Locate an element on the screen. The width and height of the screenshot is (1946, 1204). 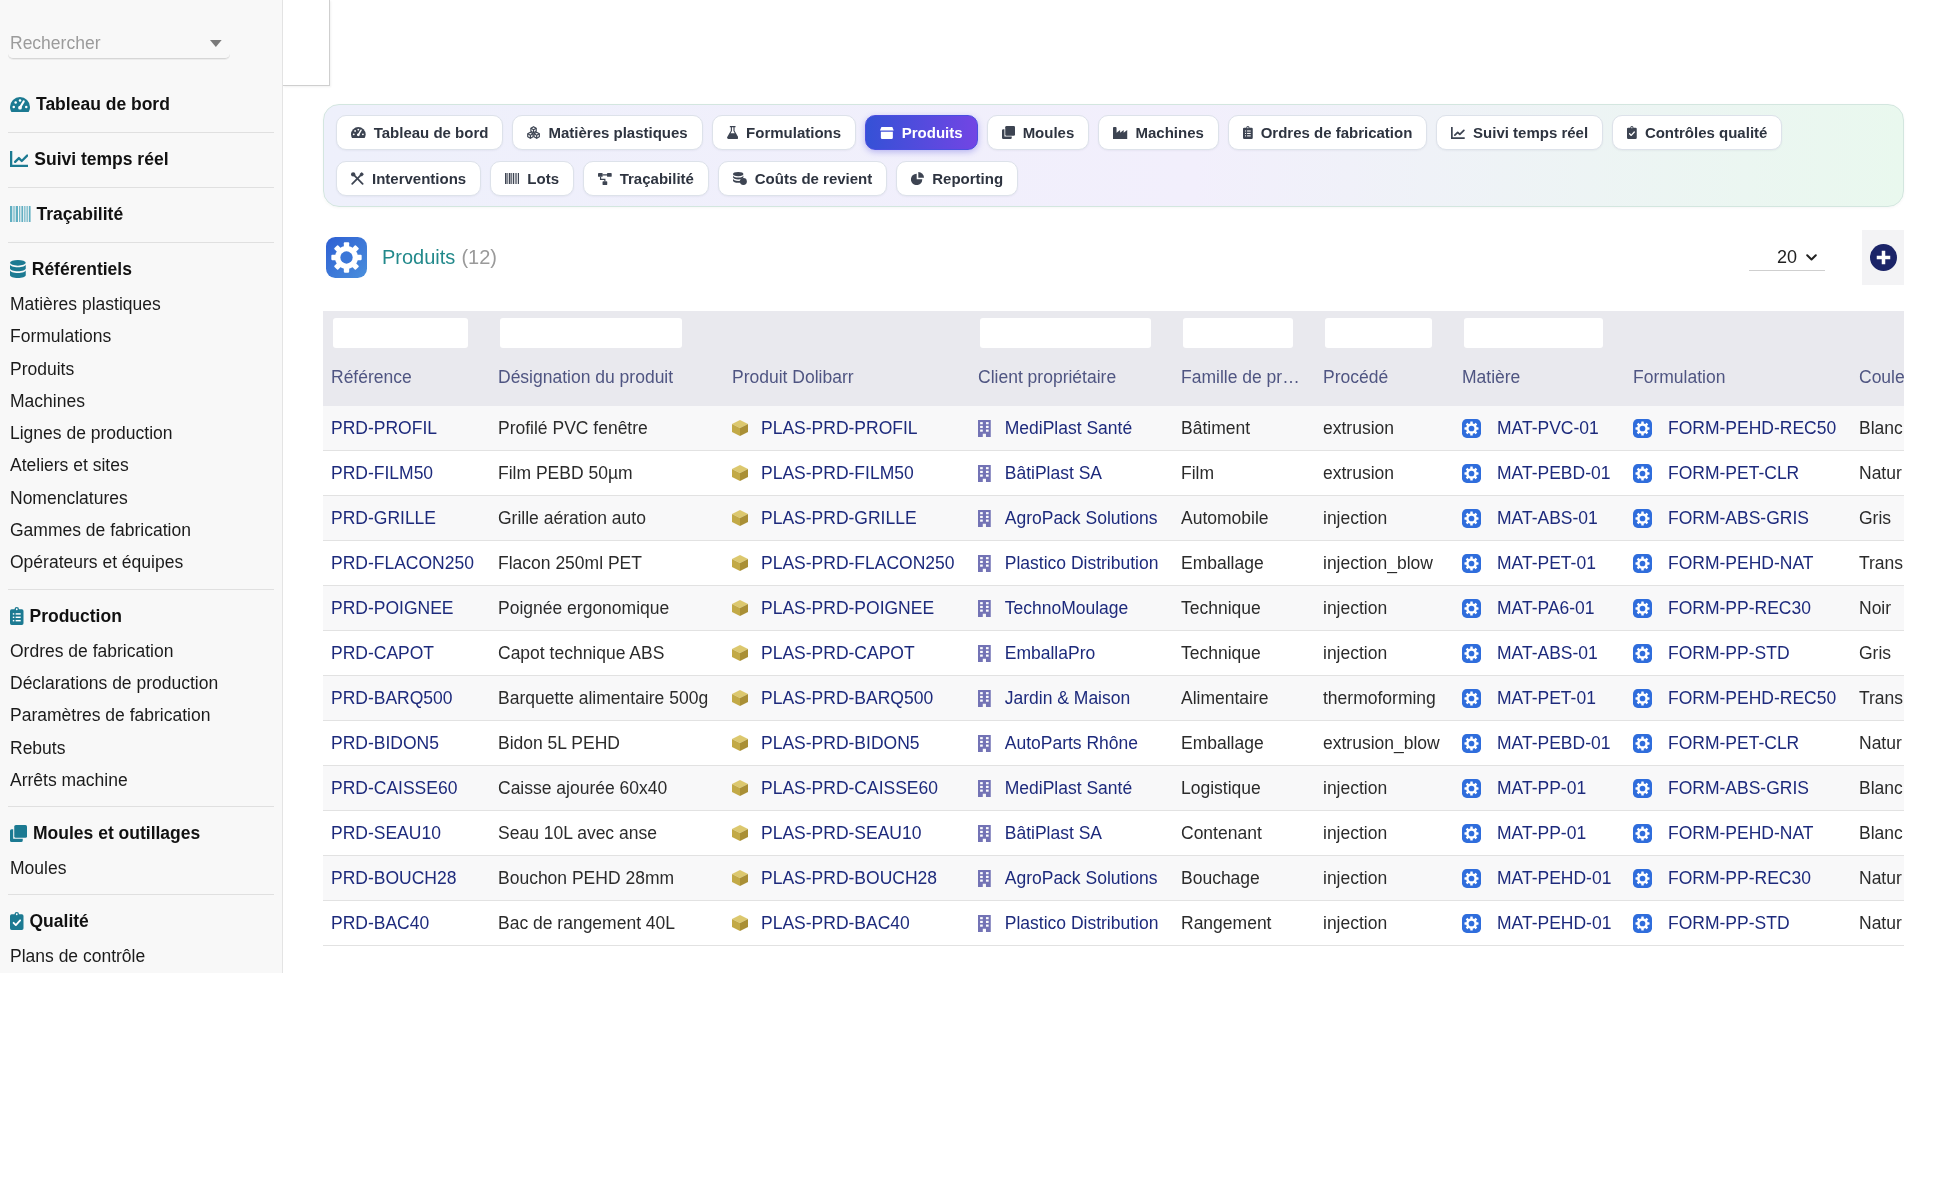
table-link: PLAS-PRD-BARQ500 is located at coordinates (847, 698).